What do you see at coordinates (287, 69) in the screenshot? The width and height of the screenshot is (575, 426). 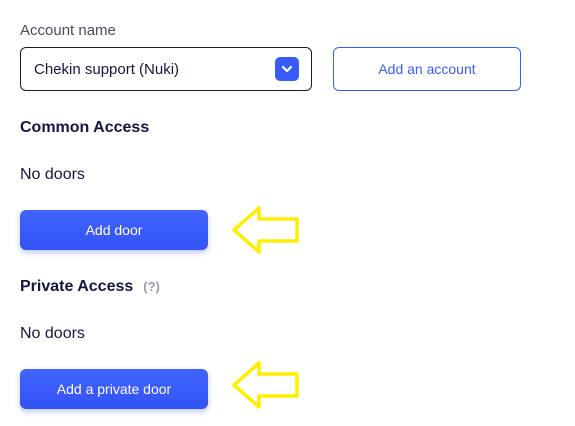 I see `chevron-down-icon` at bounding box center [287, 69].